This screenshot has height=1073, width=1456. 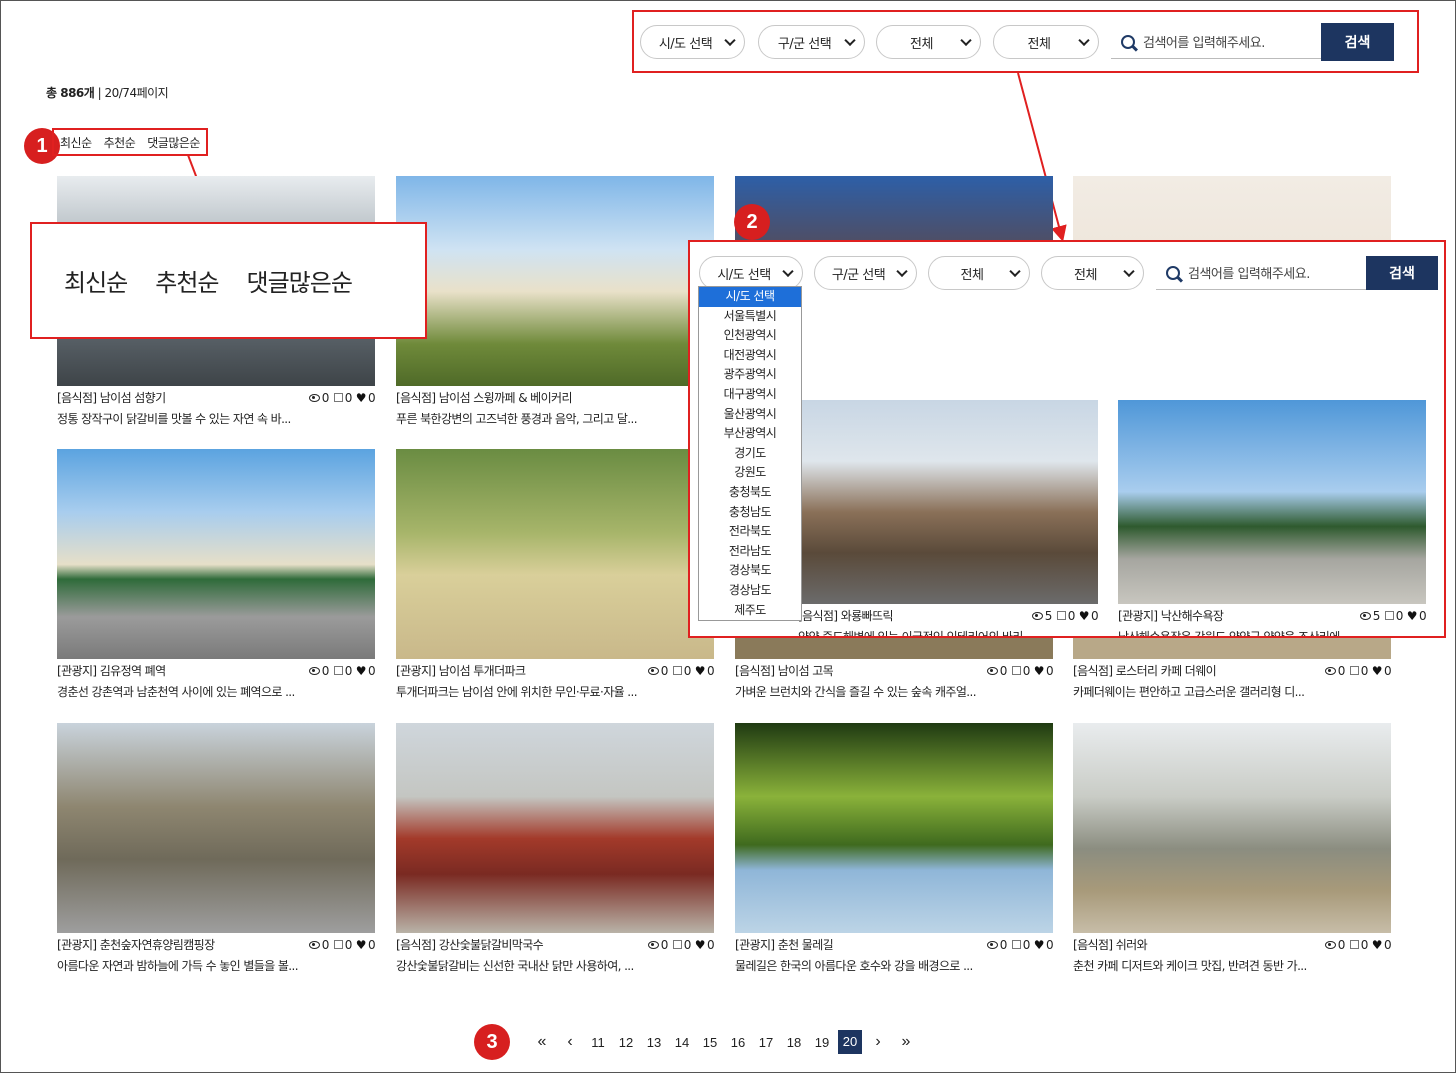 I want to click on dropdown-option: 제주도, so click(x=750, y=611).